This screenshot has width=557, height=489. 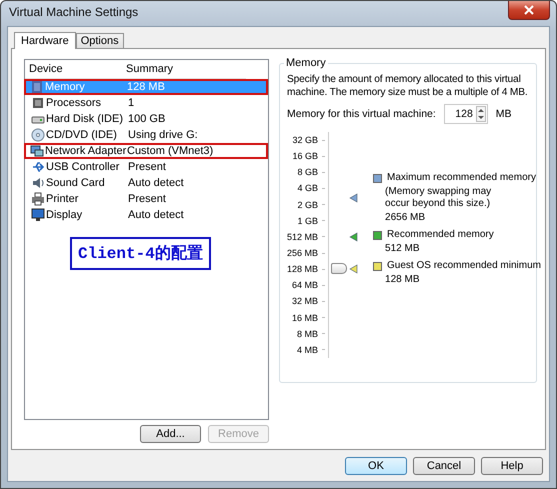 What do you see at coordinates (504, 114) in the screenshot?
I see `unit-label: MB` at bounding box center [504, 114].